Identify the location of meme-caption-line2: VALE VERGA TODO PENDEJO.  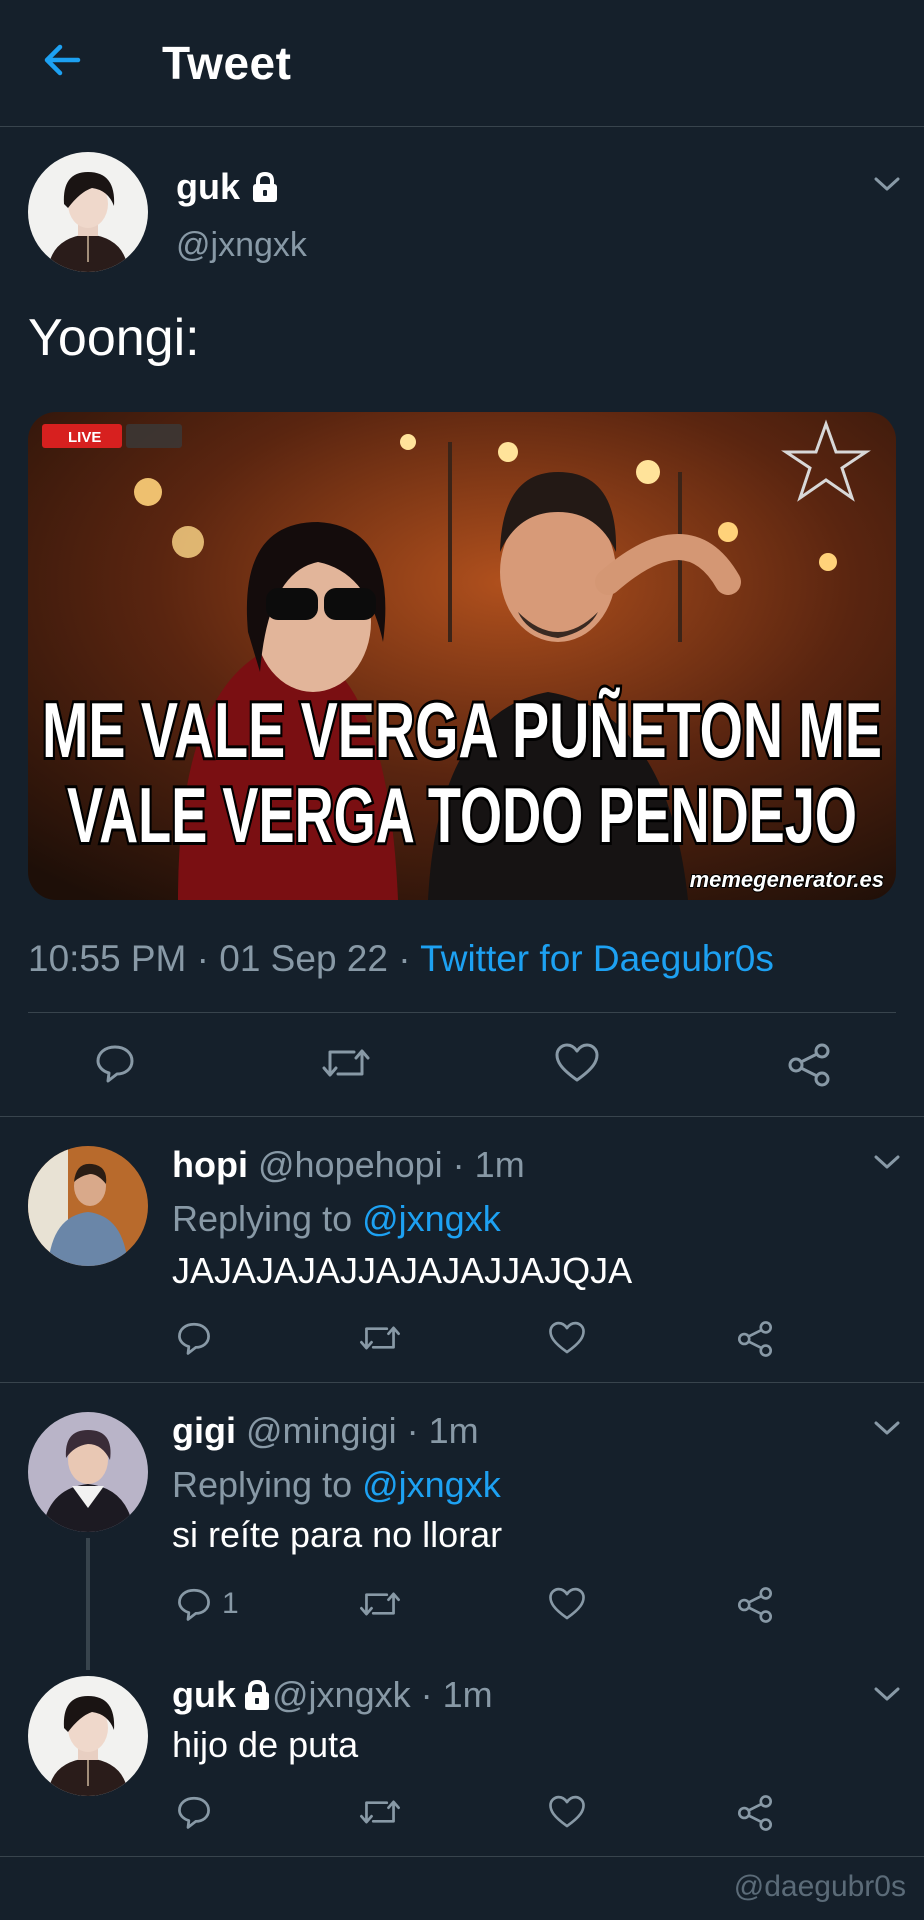
(462, 815).